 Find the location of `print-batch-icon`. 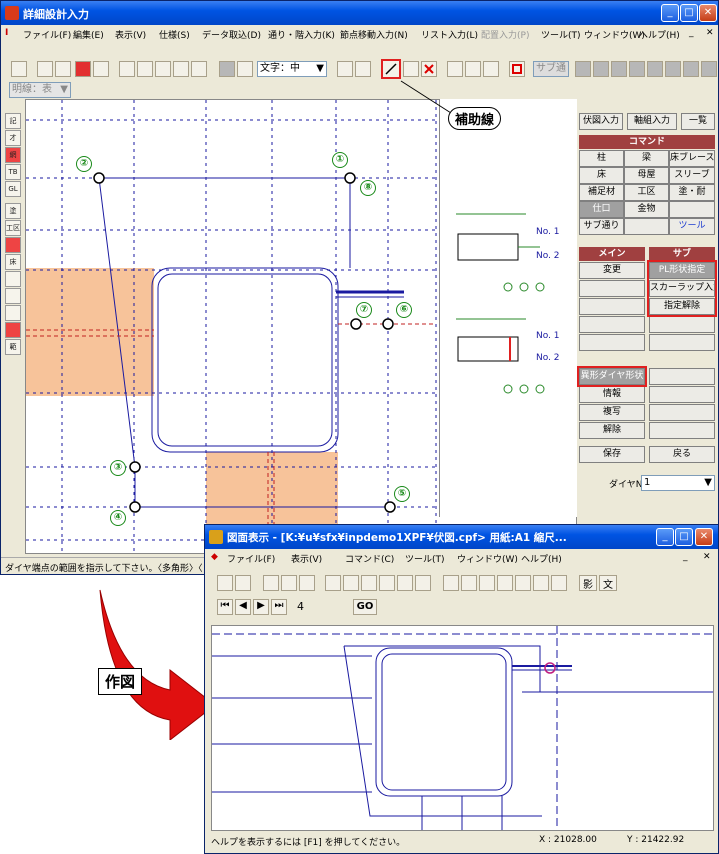

print-batch-icon is located at coordinates (423, 583).